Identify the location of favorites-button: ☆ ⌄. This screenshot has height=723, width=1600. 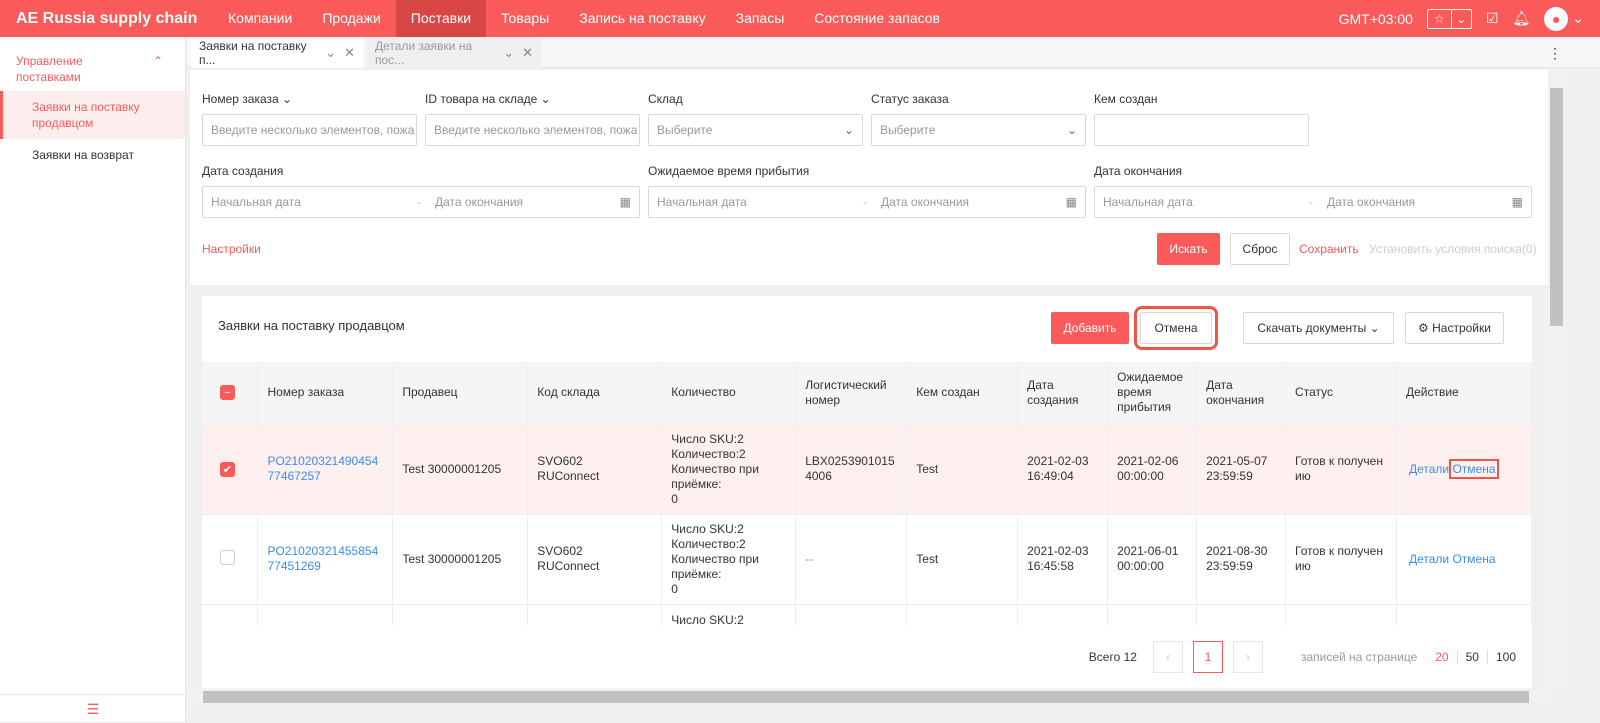
(1449, 18).